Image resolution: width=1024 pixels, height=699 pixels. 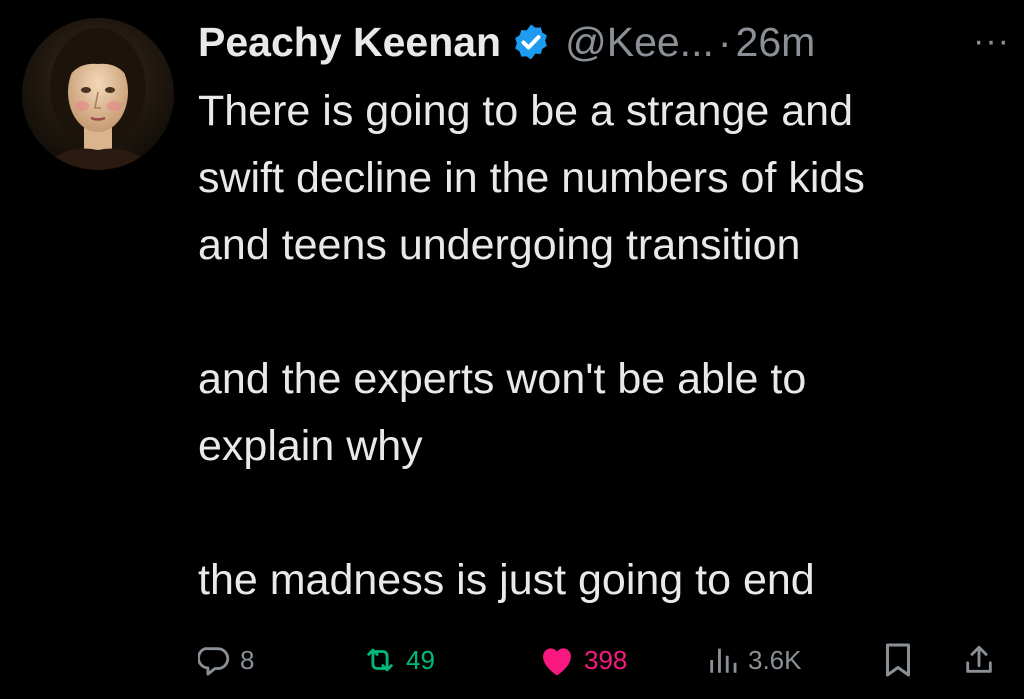 What do you see at coordinates (775, 659) in the screenshot?
I see `view-count: 3.6K` at bounding box center [775, 659].